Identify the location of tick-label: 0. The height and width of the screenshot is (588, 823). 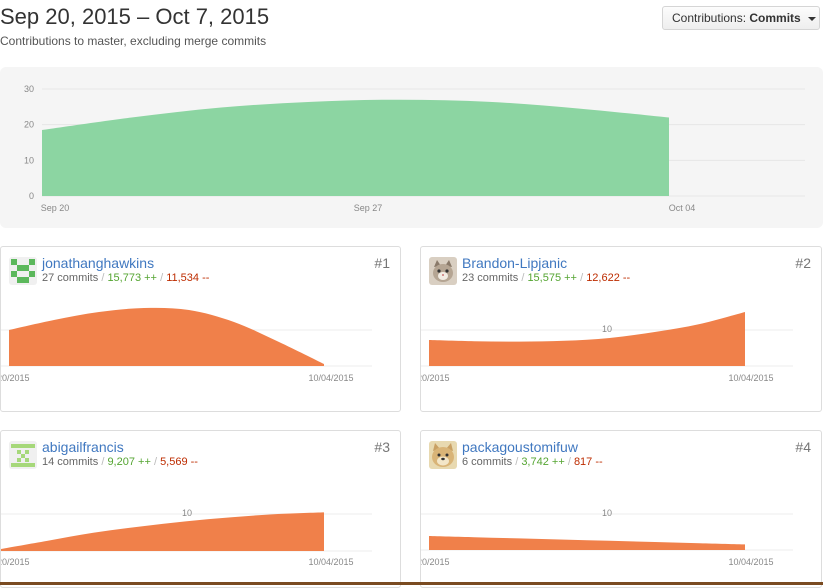
(31, 196).